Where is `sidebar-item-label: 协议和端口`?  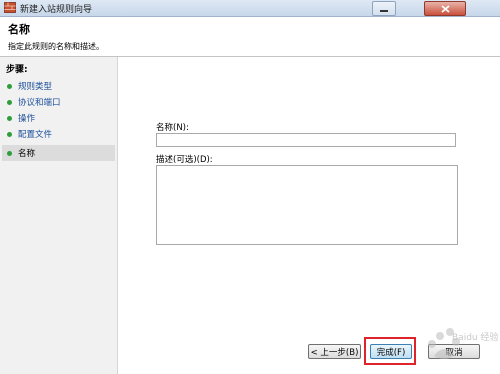
sidebar-item-label: 协议和端口 is located at coordinates (39, 103).